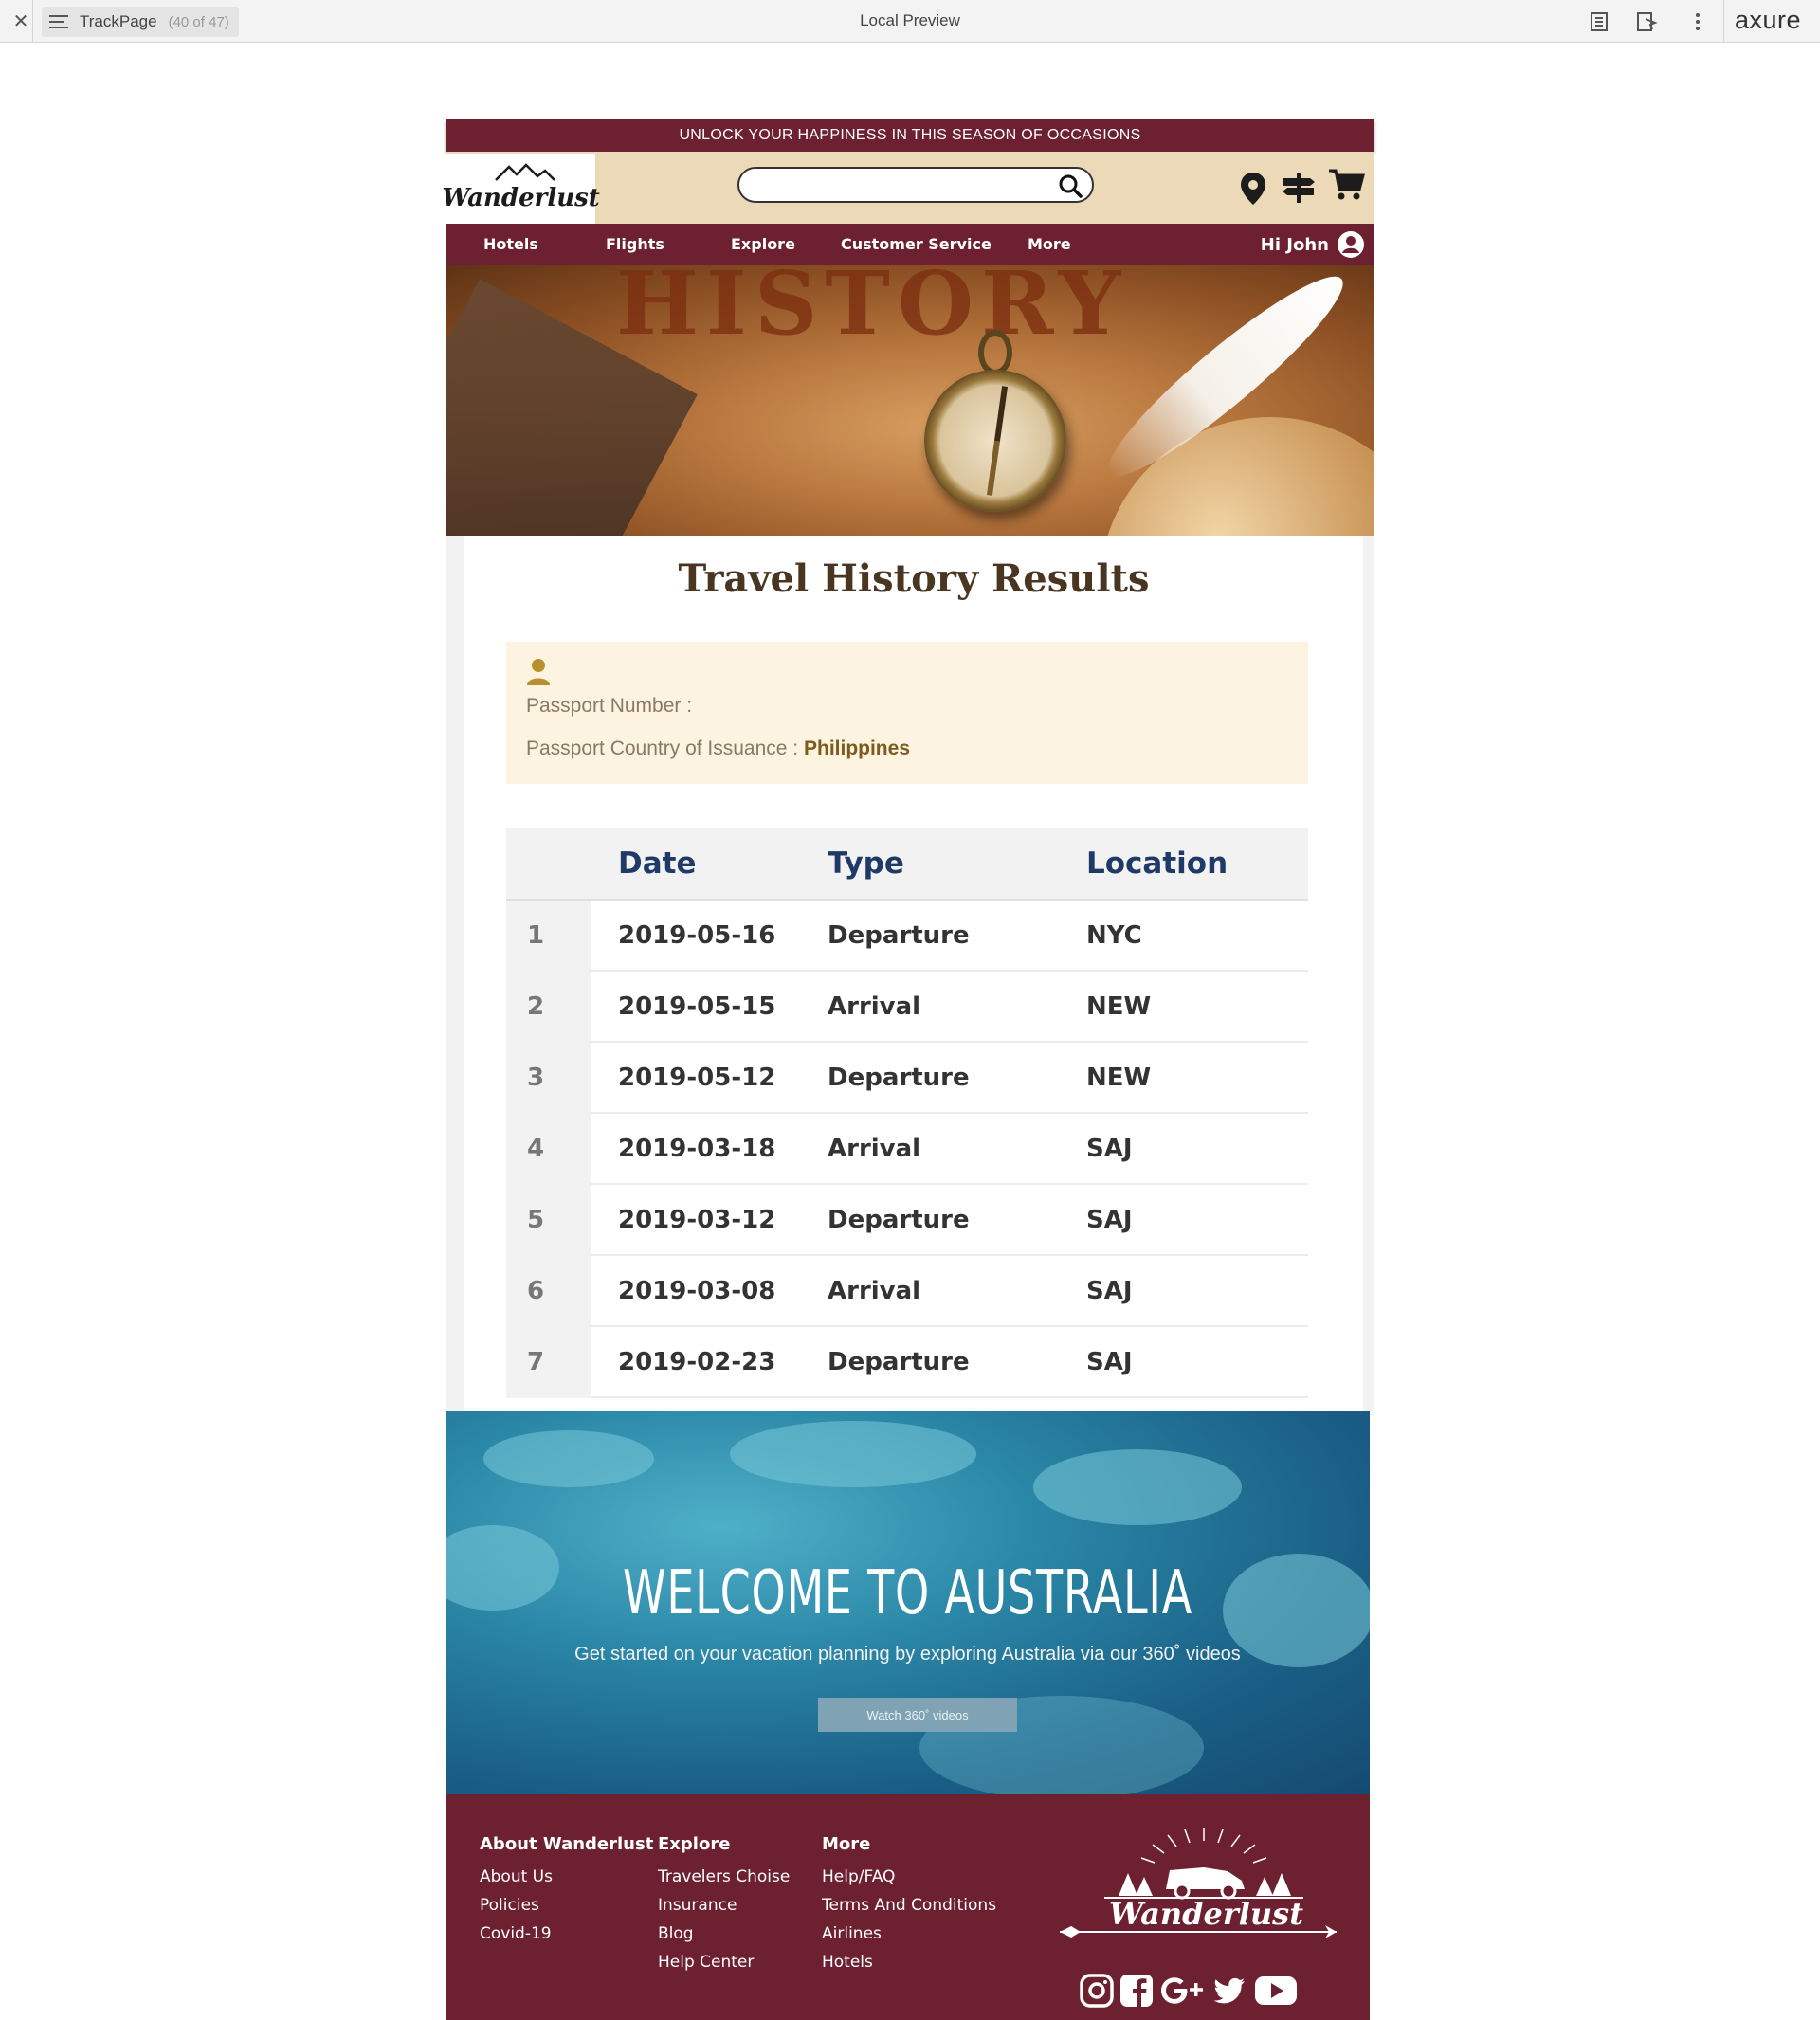  I want to click on passport-number-label: Passport Number :, so click(609, 706).